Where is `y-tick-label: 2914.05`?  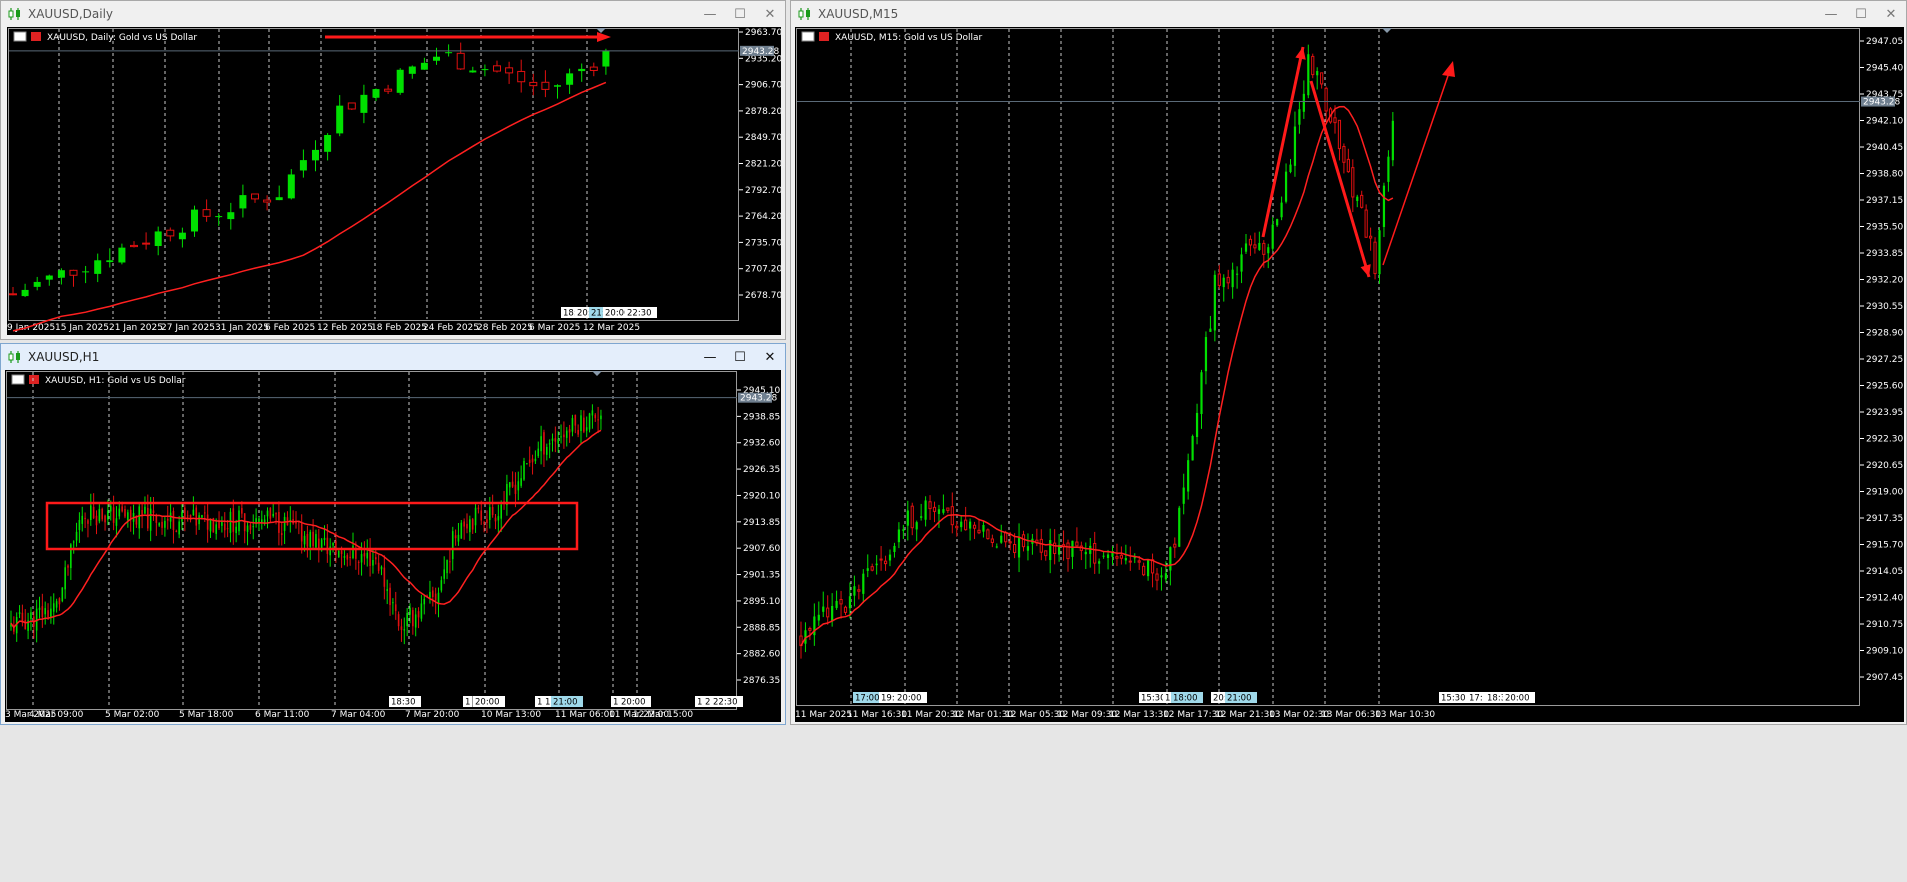
y-tick-label: 2914.05 is located at coordinates (1884, 572).